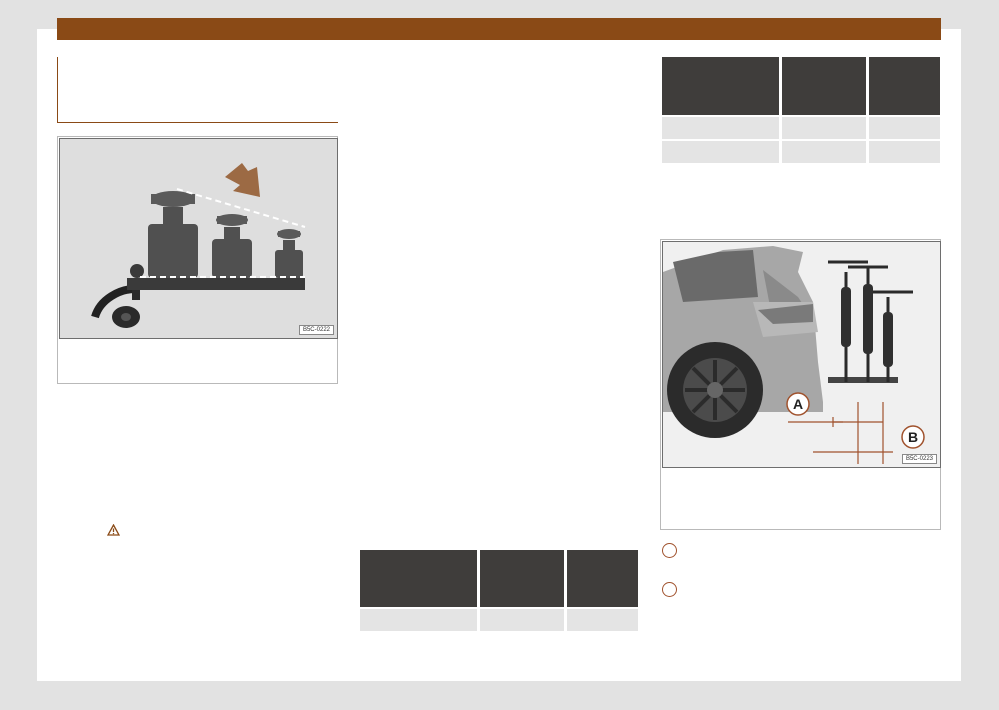  I want to click on weight-large, so click(173, 234).